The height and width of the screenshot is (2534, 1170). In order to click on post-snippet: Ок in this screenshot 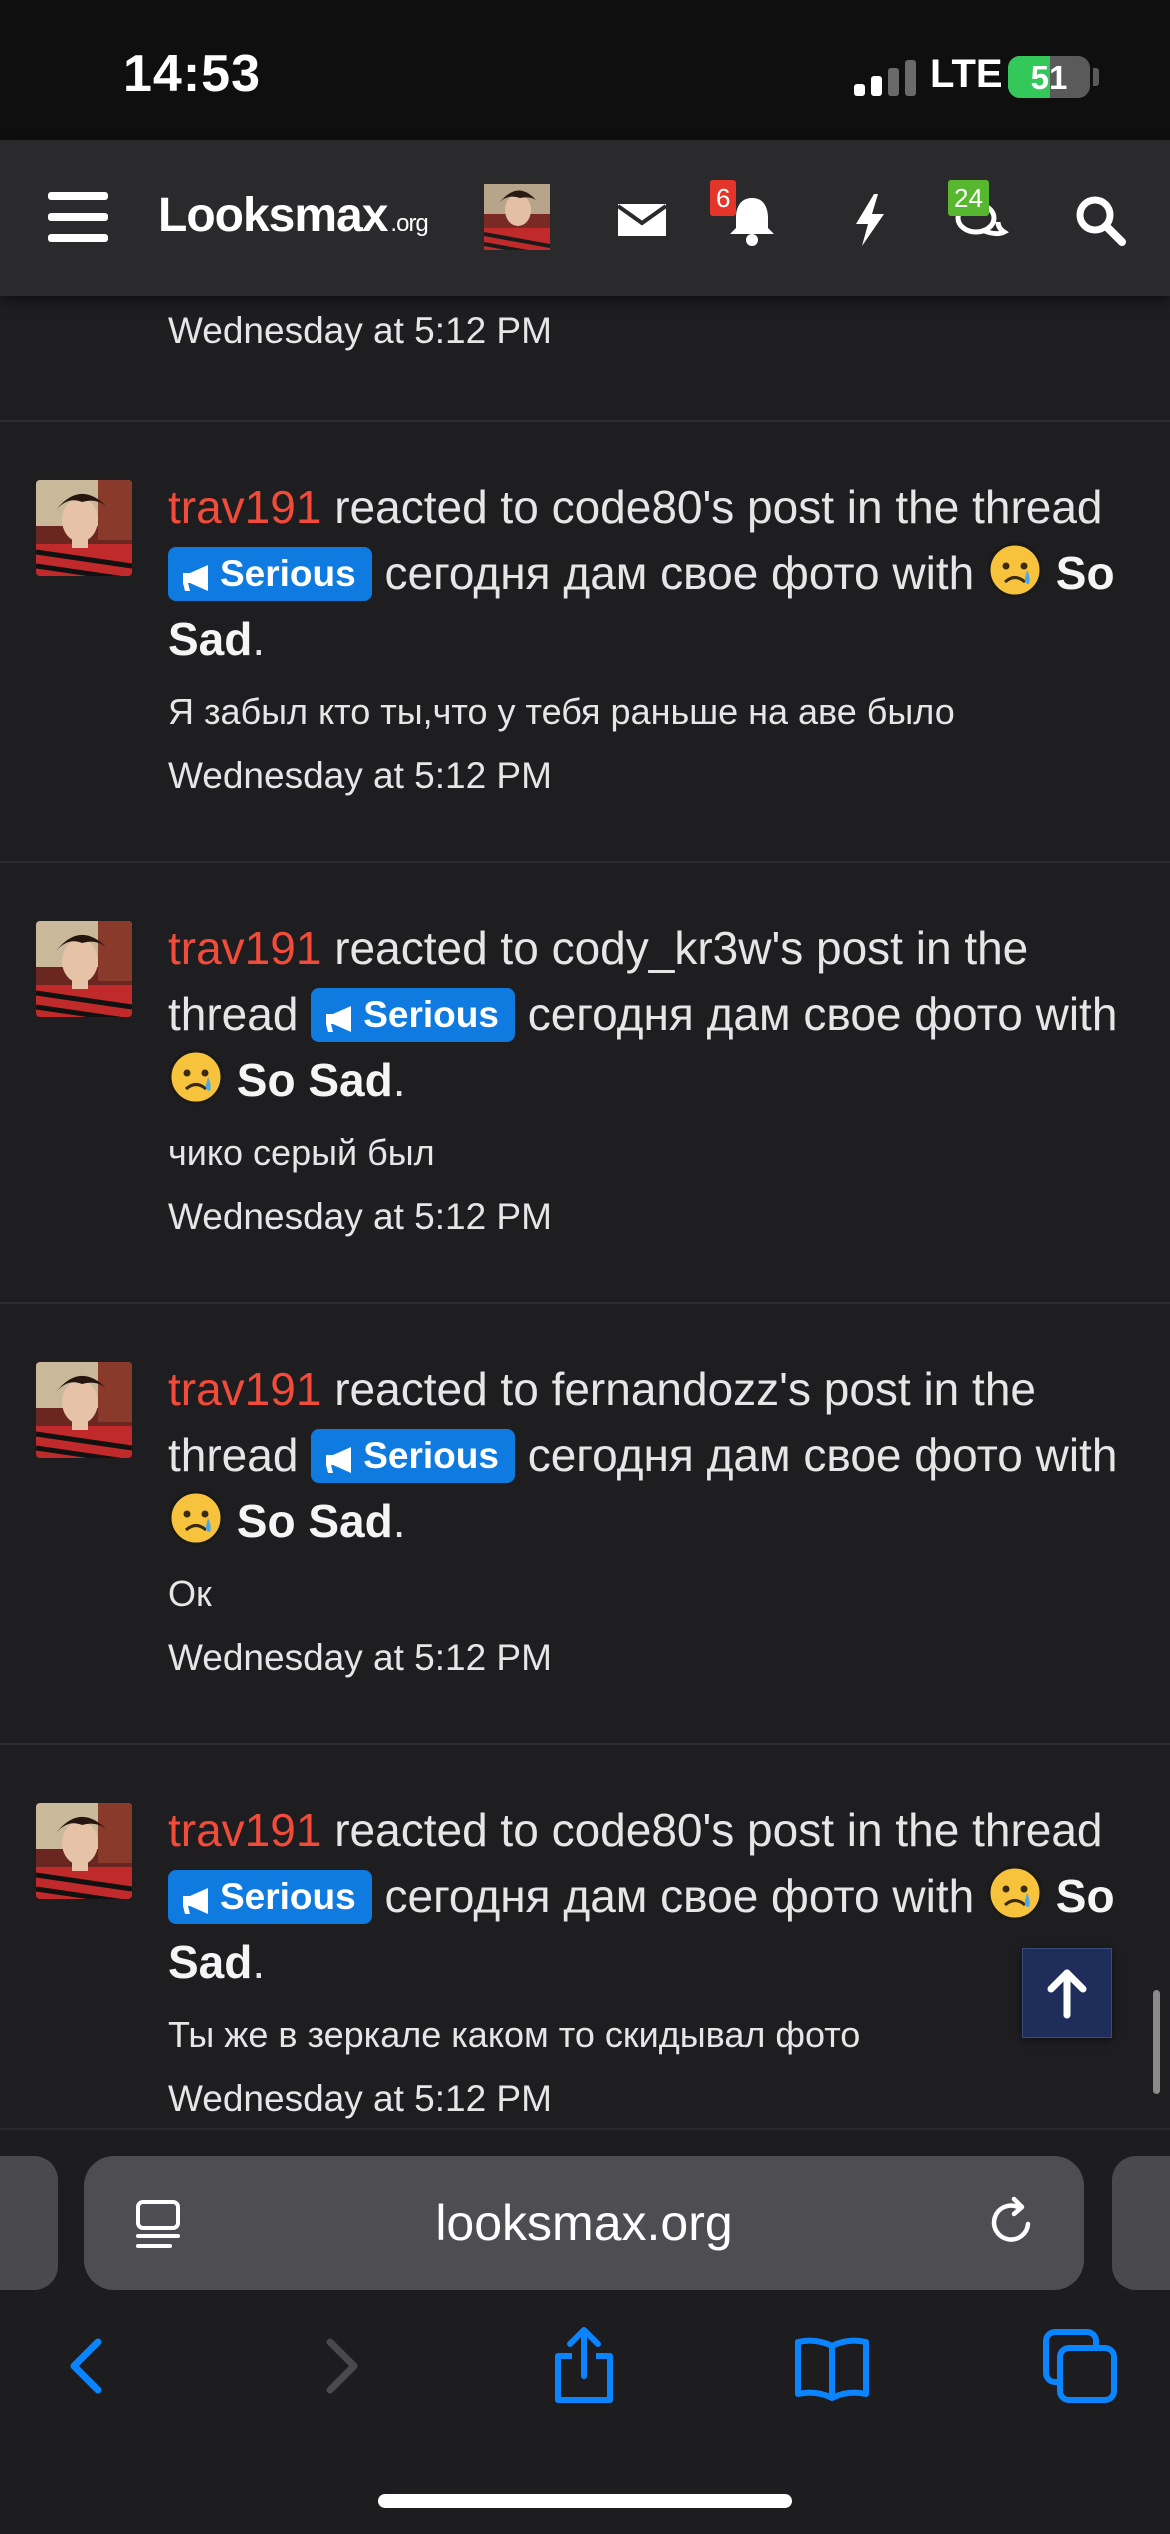, I will do `click(190, 1593)`.